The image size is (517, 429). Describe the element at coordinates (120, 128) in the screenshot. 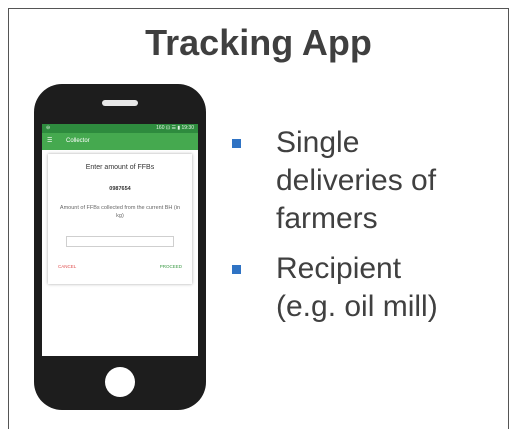

I see `status-bar: ⊖ 160 ⊡ ☰ ▮ 19:30` at that location.